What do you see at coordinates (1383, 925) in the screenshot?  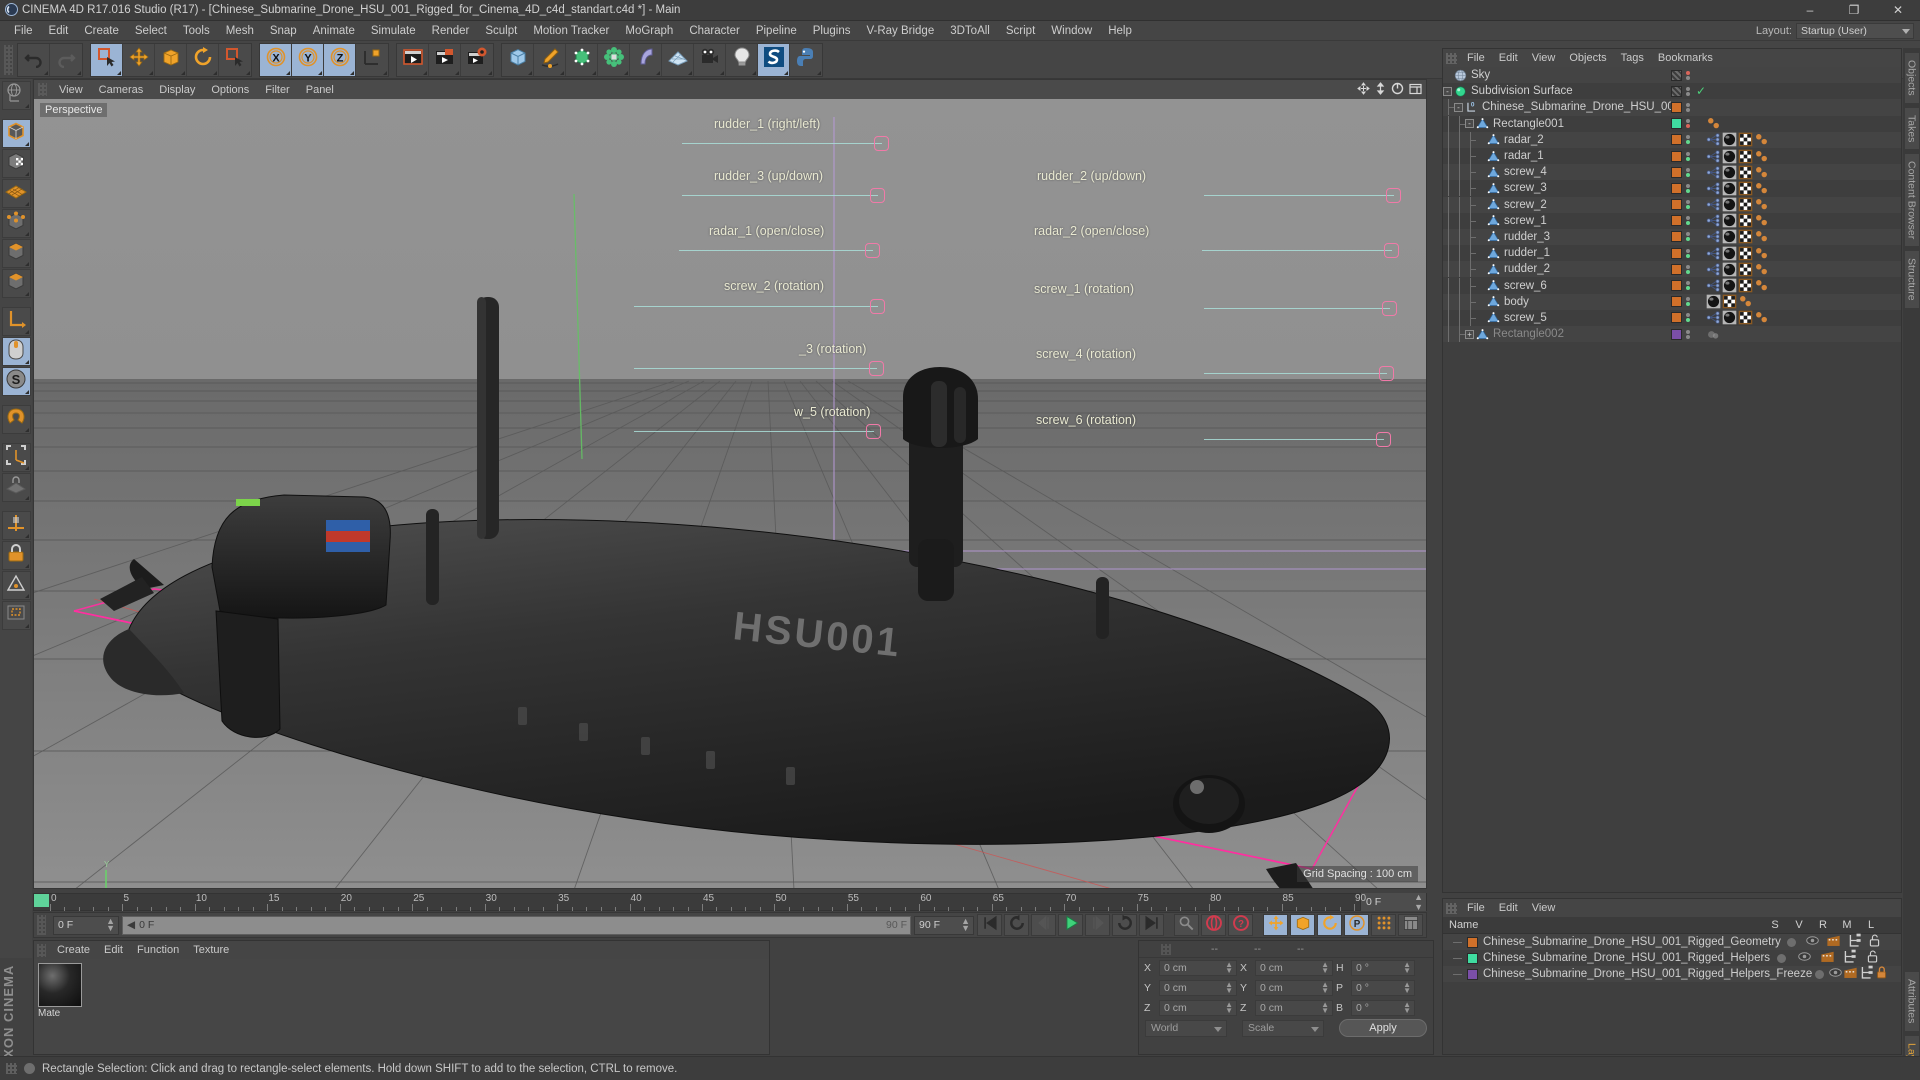 I see `key-point-level-button` at bounding box center [1383, 925].